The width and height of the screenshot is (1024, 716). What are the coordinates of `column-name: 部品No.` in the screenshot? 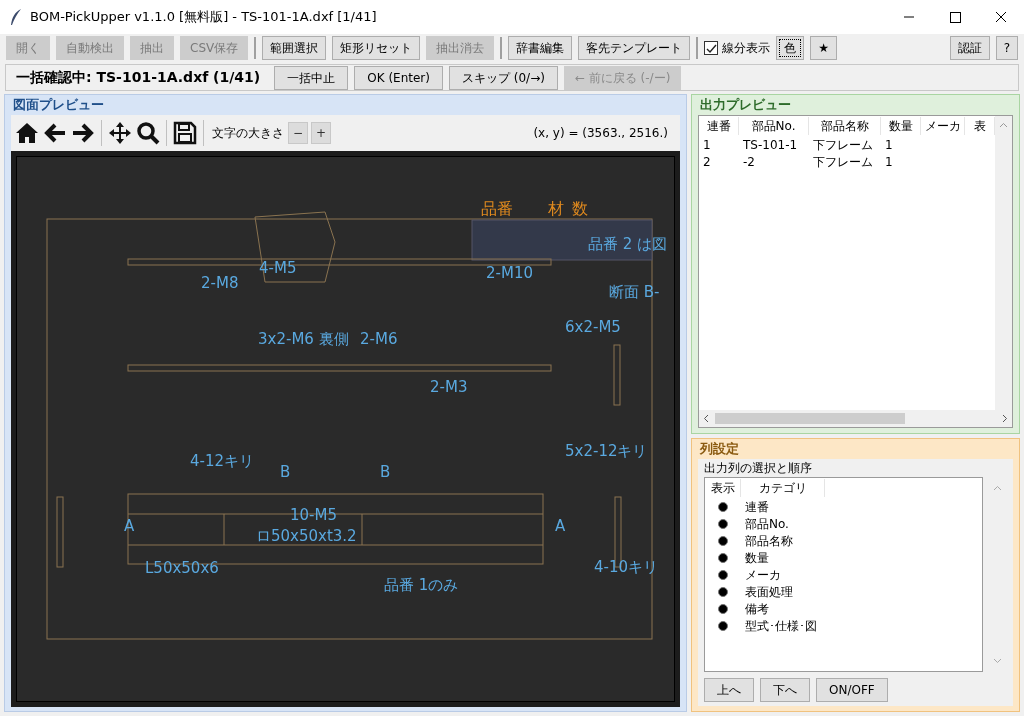 It's located at (765, 523).